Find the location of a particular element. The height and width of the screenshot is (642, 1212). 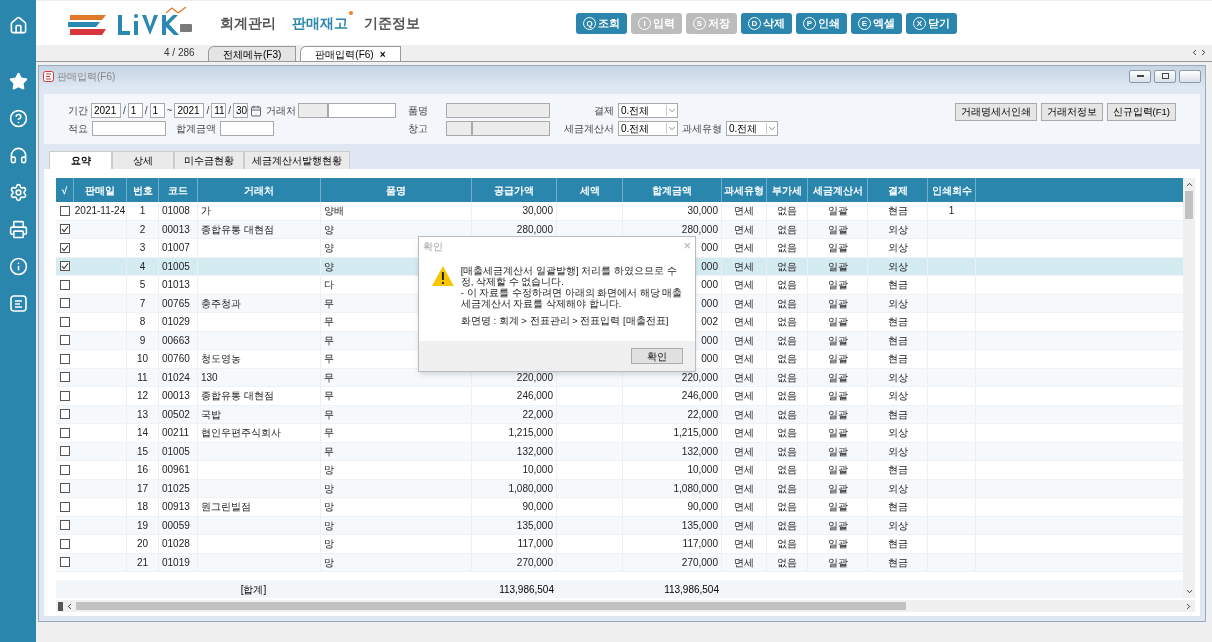

item-cell-text: 양배 is located at coordinates (334, 211).